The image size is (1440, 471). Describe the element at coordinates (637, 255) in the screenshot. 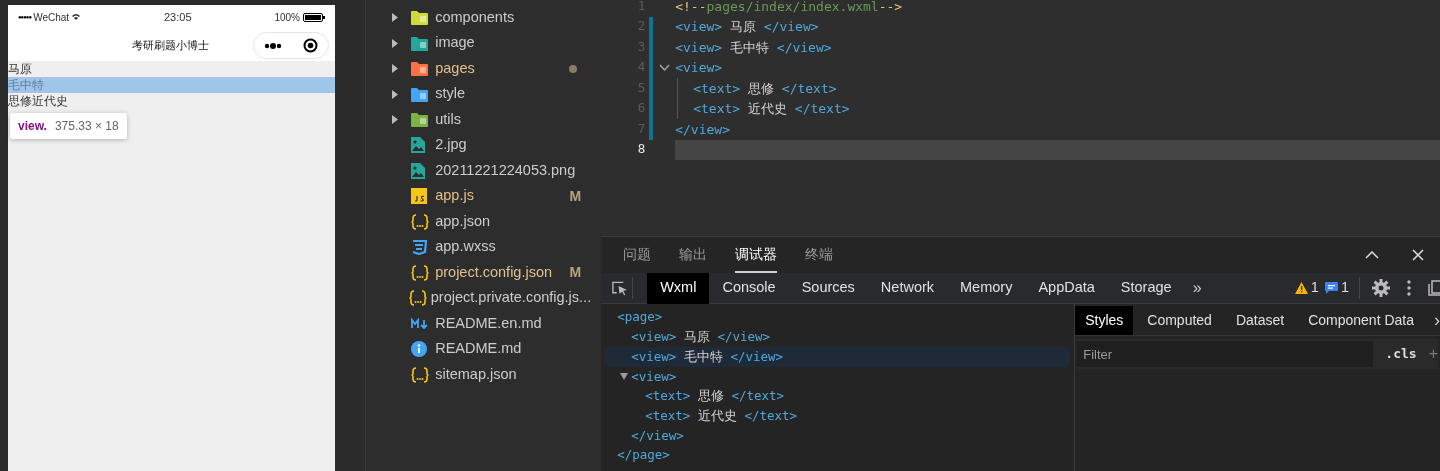

I see `panel-tab: 问题` at that location.